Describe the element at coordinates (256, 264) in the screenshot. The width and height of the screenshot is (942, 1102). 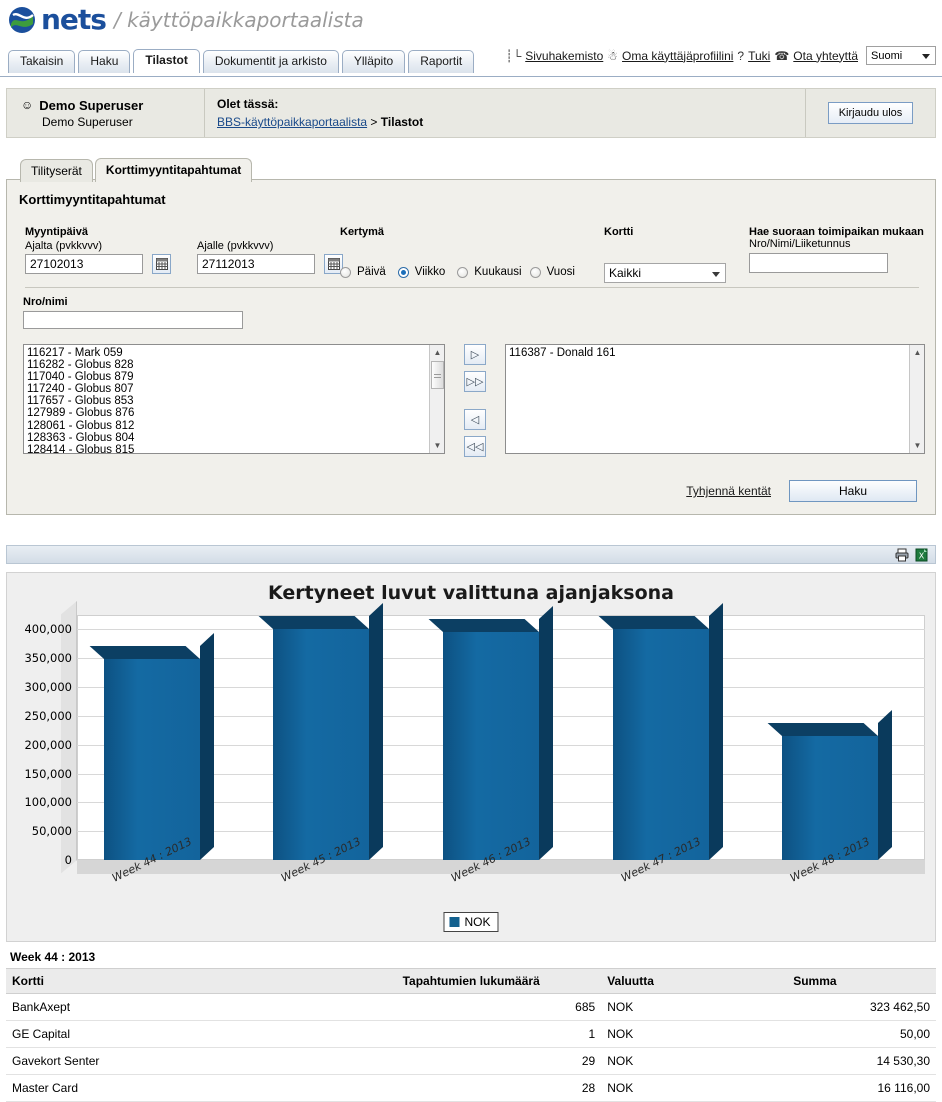
I see `to-date-input` at that location.